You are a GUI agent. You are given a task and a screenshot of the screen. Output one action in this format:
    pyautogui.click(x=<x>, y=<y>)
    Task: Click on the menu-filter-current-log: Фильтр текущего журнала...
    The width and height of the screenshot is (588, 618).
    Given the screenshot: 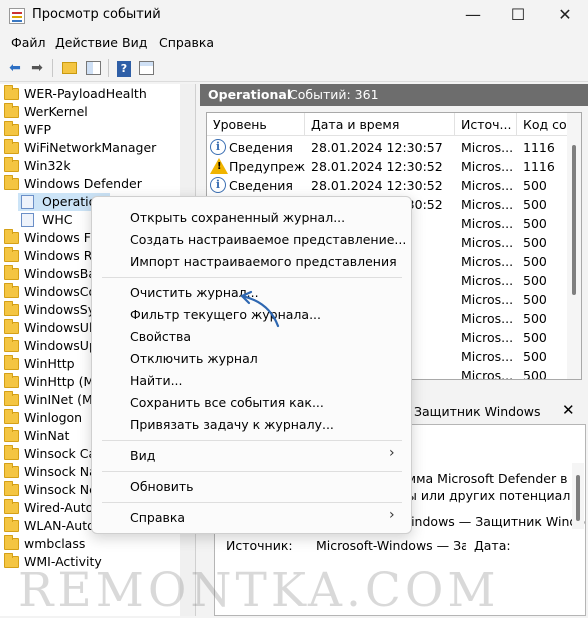 What is the action you would take?
    pyautogui.click(x=225, y=314)
    